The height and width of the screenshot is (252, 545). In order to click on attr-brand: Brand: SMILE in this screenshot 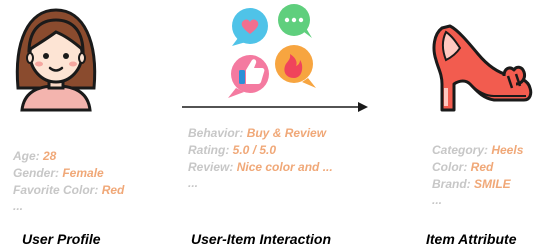, I will do `click(471, 184)`.